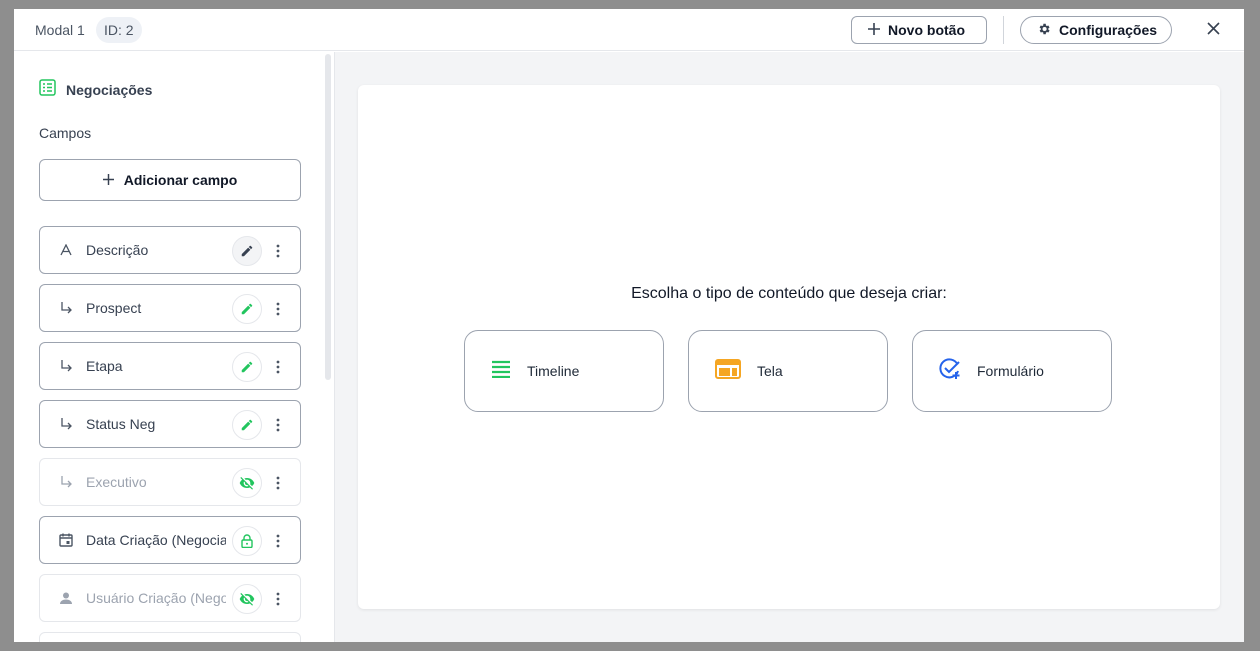 The image size is (1260, 651). I want to click on new-button: Novo botão, so click(919, 30).